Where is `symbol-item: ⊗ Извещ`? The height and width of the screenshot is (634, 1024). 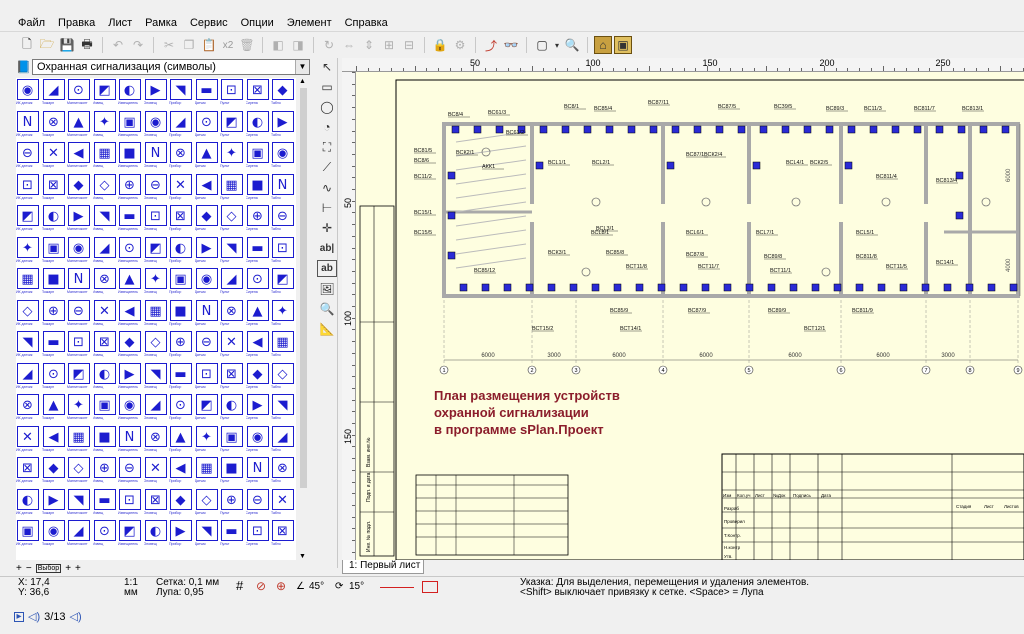
symbol-item: ⊗ Извещ is located at coordinates (105, 282).